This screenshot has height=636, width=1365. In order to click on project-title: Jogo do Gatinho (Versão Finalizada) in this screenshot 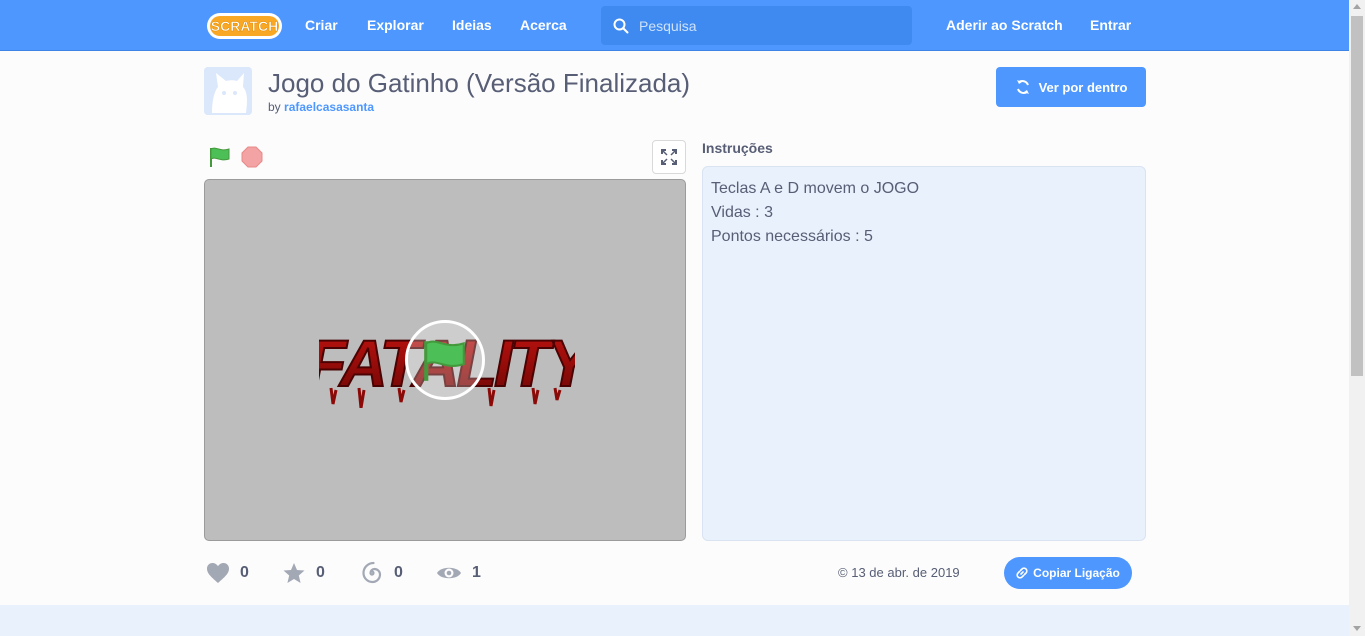, I will do `click(479, 83)`.